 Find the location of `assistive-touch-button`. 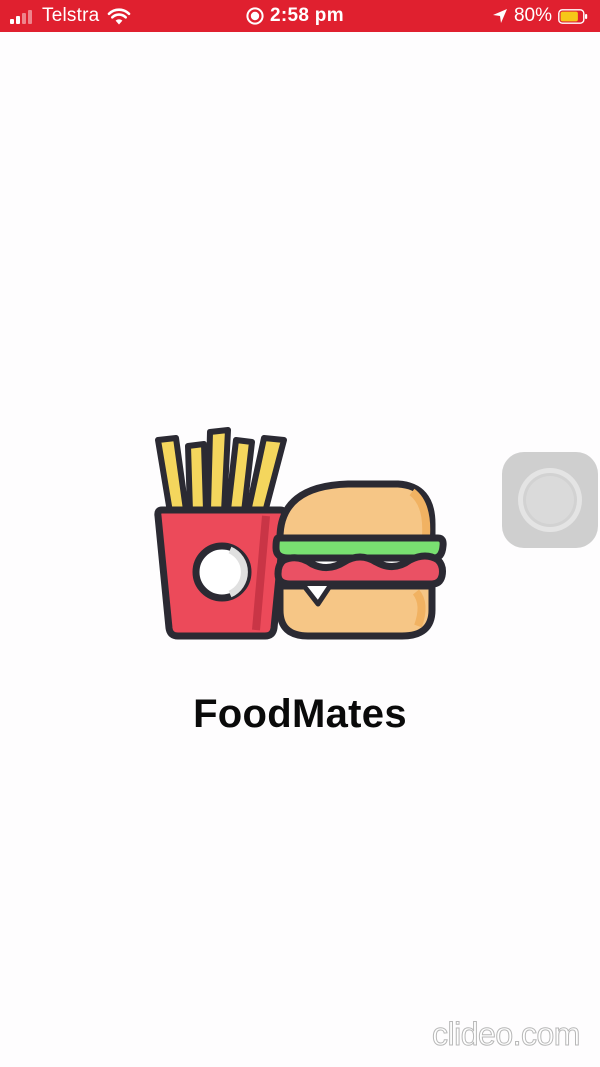

assistive-touch-button is located at coordinates (550, 500).